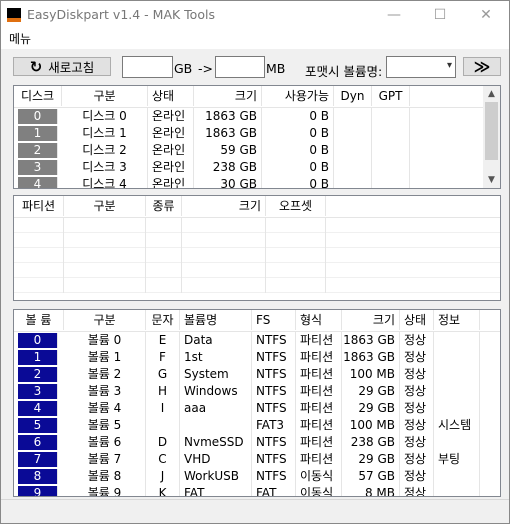 The height and width of the screenshot is (524, 510). What do you see at coordinates (216, 442) in the screenshot?
I see `volume-label: NvmeSSD` at bounding box center [216, 442].